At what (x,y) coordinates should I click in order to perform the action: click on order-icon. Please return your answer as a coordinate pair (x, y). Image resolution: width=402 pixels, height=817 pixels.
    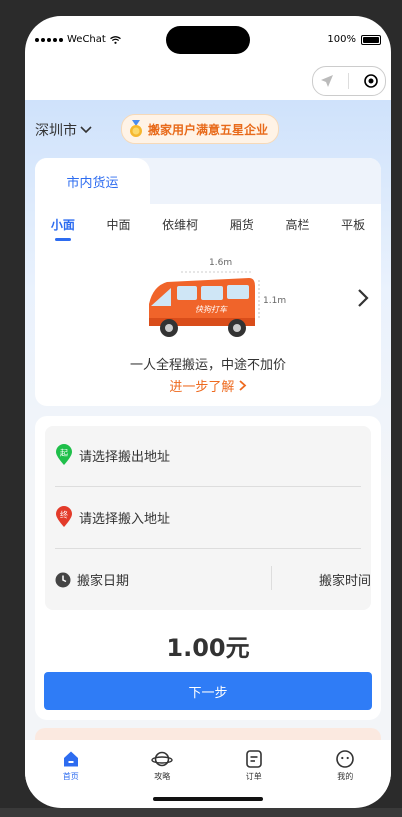
    Looking at the image, I should click on (253, 759).